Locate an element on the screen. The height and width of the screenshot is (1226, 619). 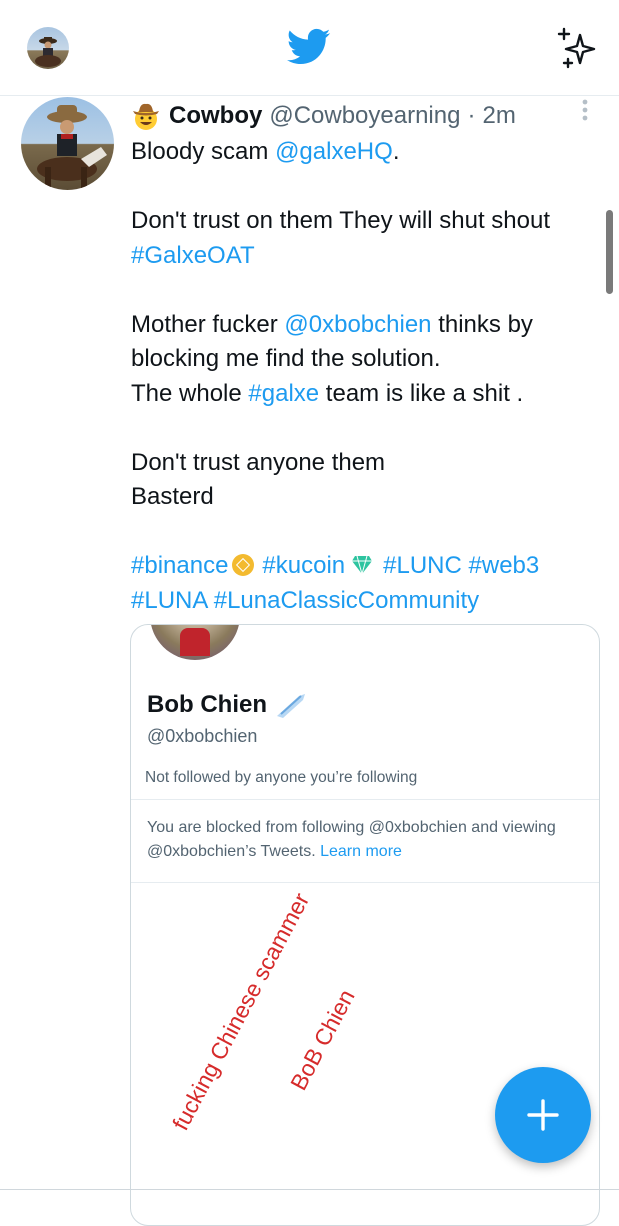
tweet-text-segment: Bloody scam is located at coordinates (203, 151).